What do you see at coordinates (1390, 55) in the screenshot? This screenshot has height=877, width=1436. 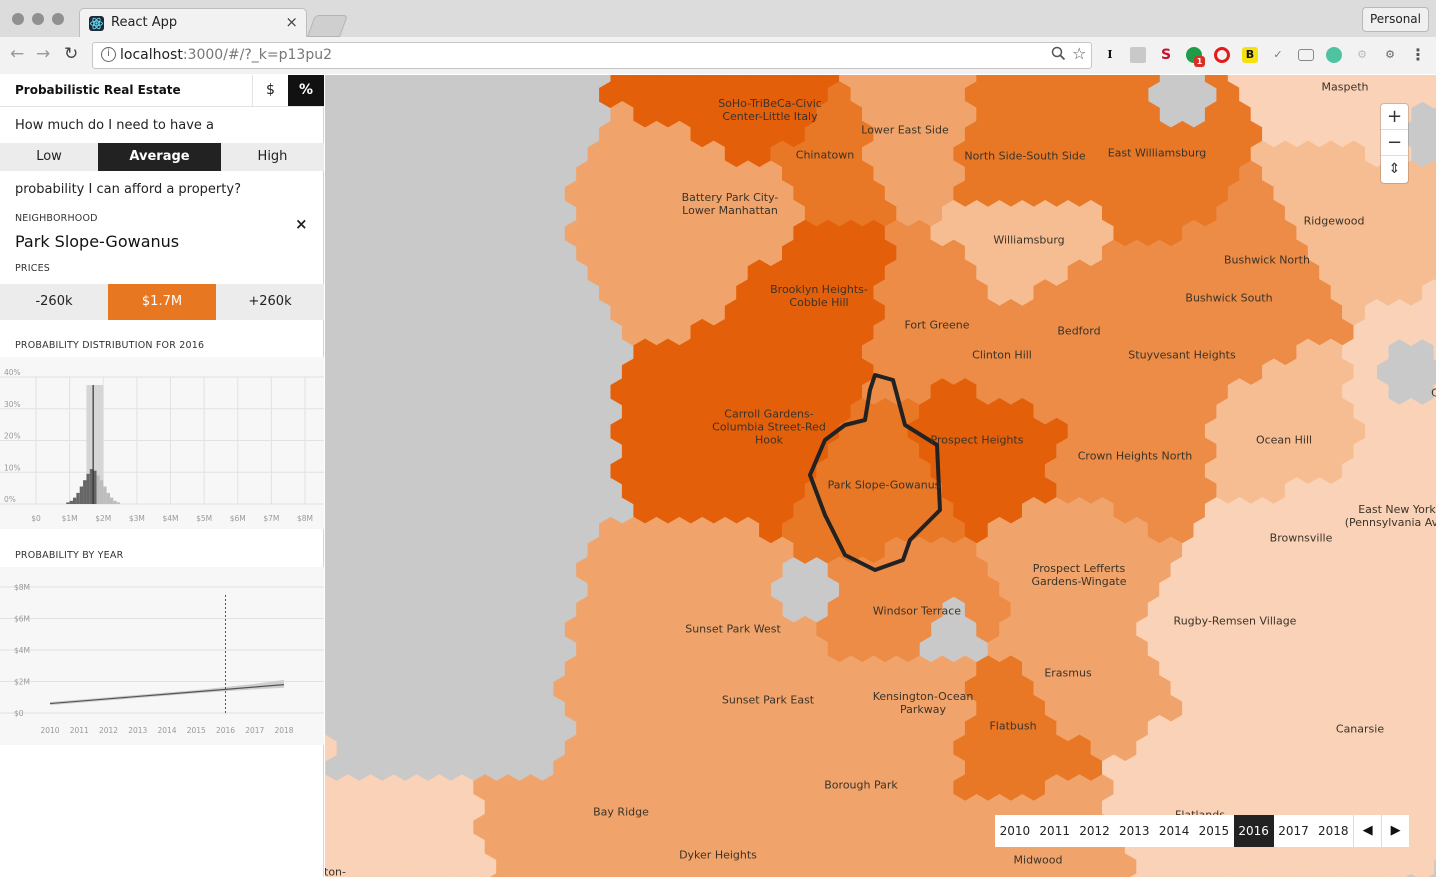 I see `bug-icon: ⚙` at bounding box center [1390, 55].